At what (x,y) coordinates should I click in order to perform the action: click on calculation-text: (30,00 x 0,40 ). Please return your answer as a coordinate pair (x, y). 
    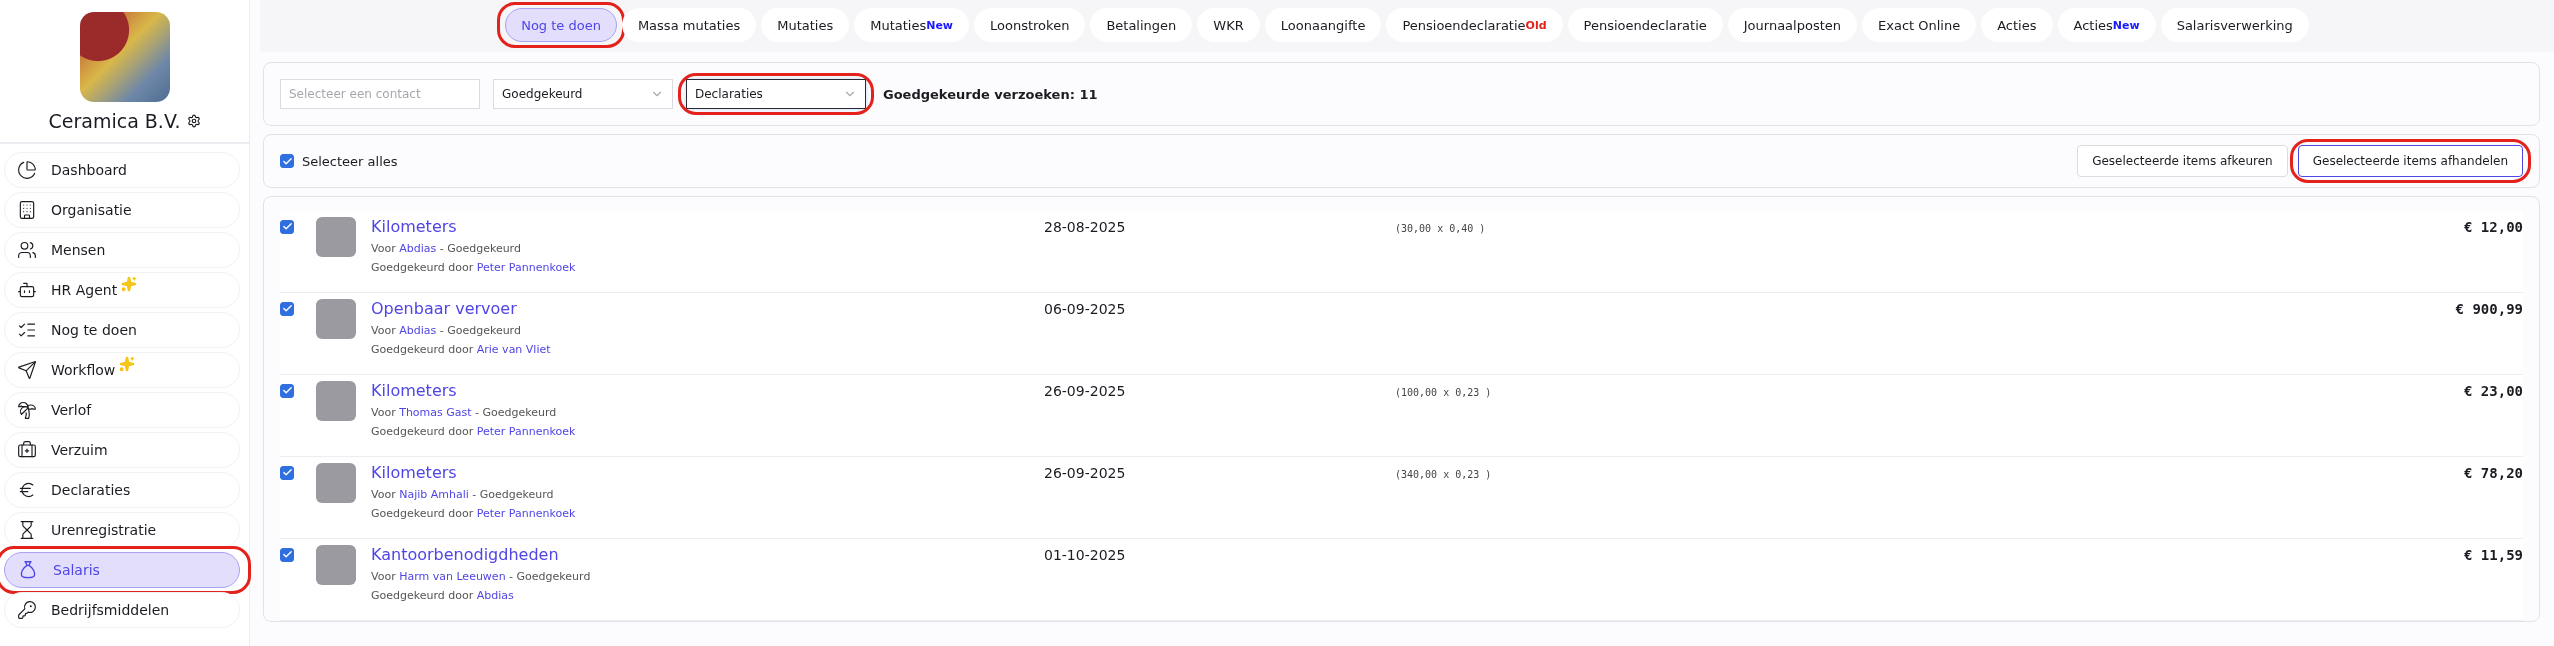
    Looking at the image, I should click on (1440, 228).